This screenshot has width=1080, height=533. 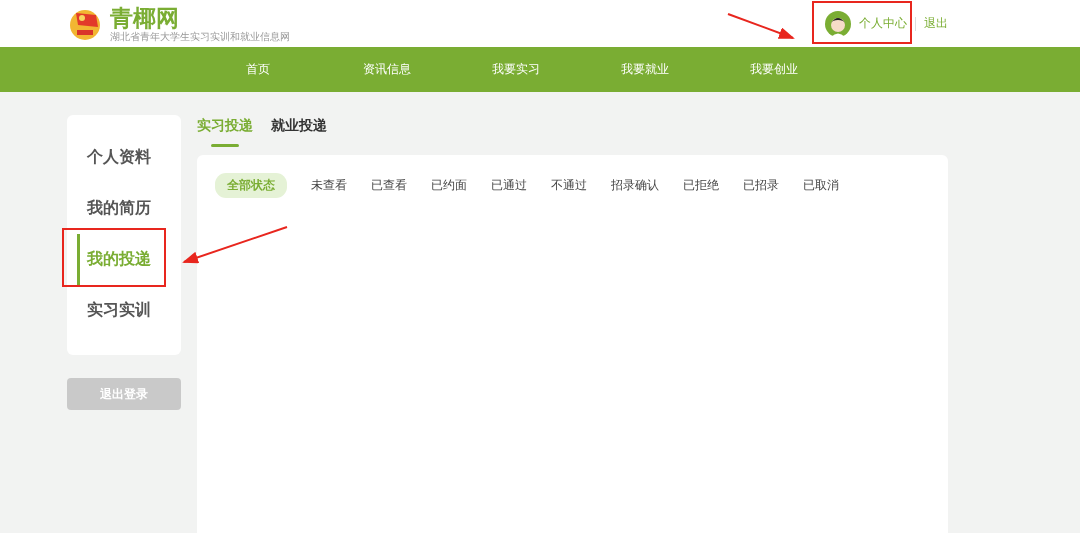 I want to click on status-filter: 已招录, so click(x=761, y=185).